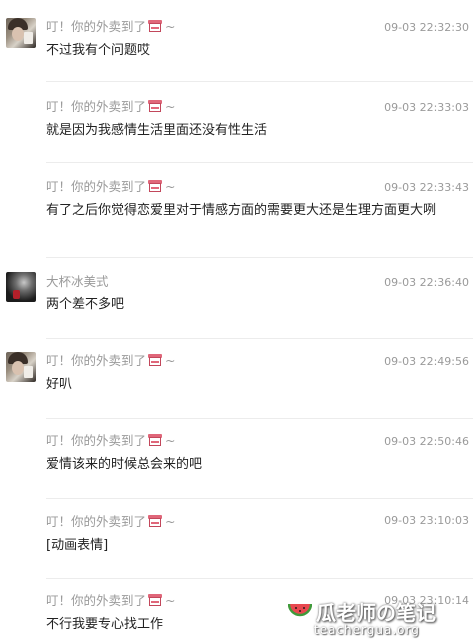 The height and width of the screenshot is (642, 473). What do you see at coordinates (157, 130) in the screenshot?
I see `message-text: 就是因为我感情生活里面还没有性生活` at bounding box center [157, 130].